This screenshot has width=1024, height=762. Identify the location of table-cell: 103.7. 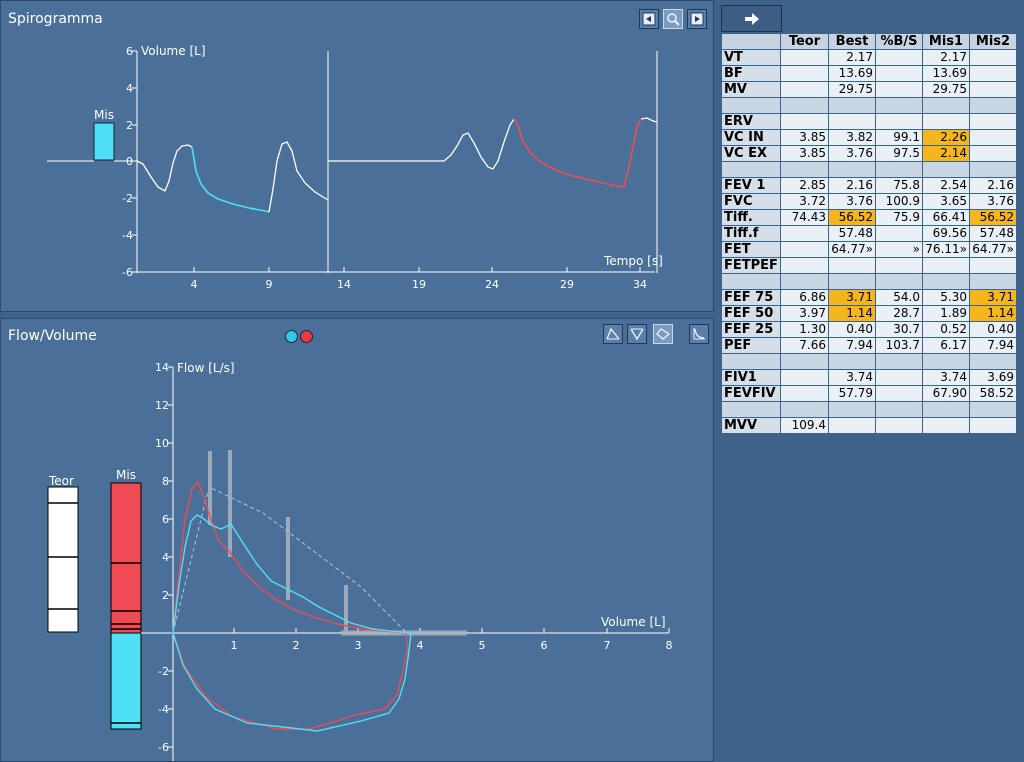
(899, 345).